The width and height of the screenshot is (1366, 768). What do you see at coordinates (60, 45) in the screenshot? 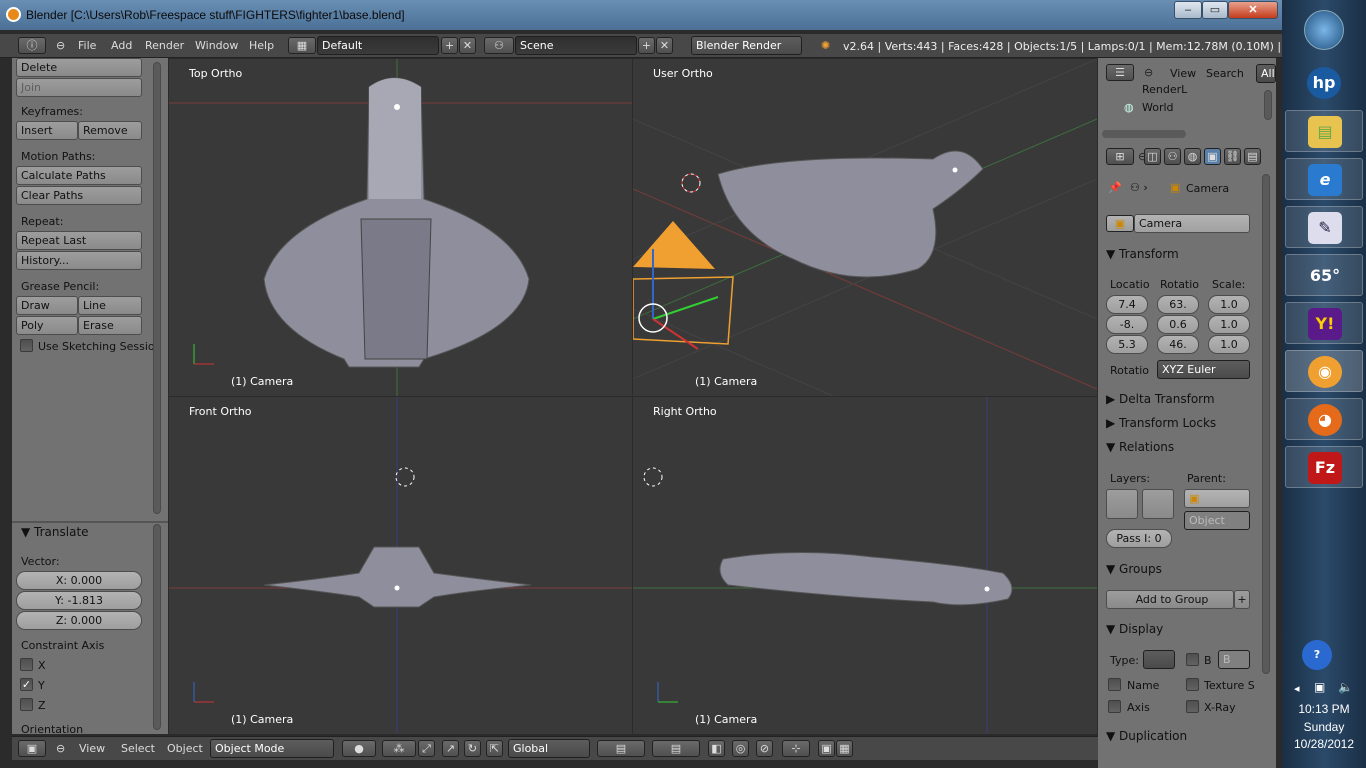
I see `collapse-icon: ⊖` at bounding box center [60, 45].